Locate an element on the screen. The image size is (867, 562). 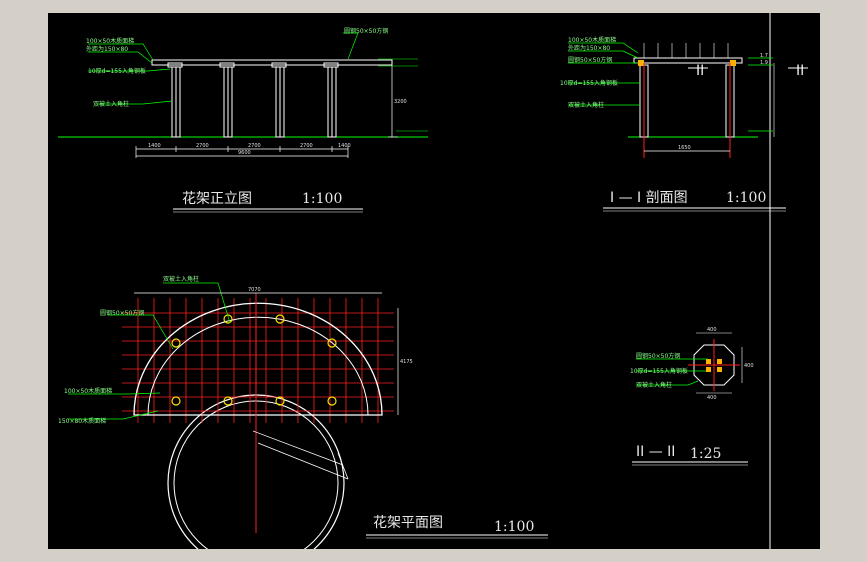
detail-title: II — II is located at coordinates (655, 452).